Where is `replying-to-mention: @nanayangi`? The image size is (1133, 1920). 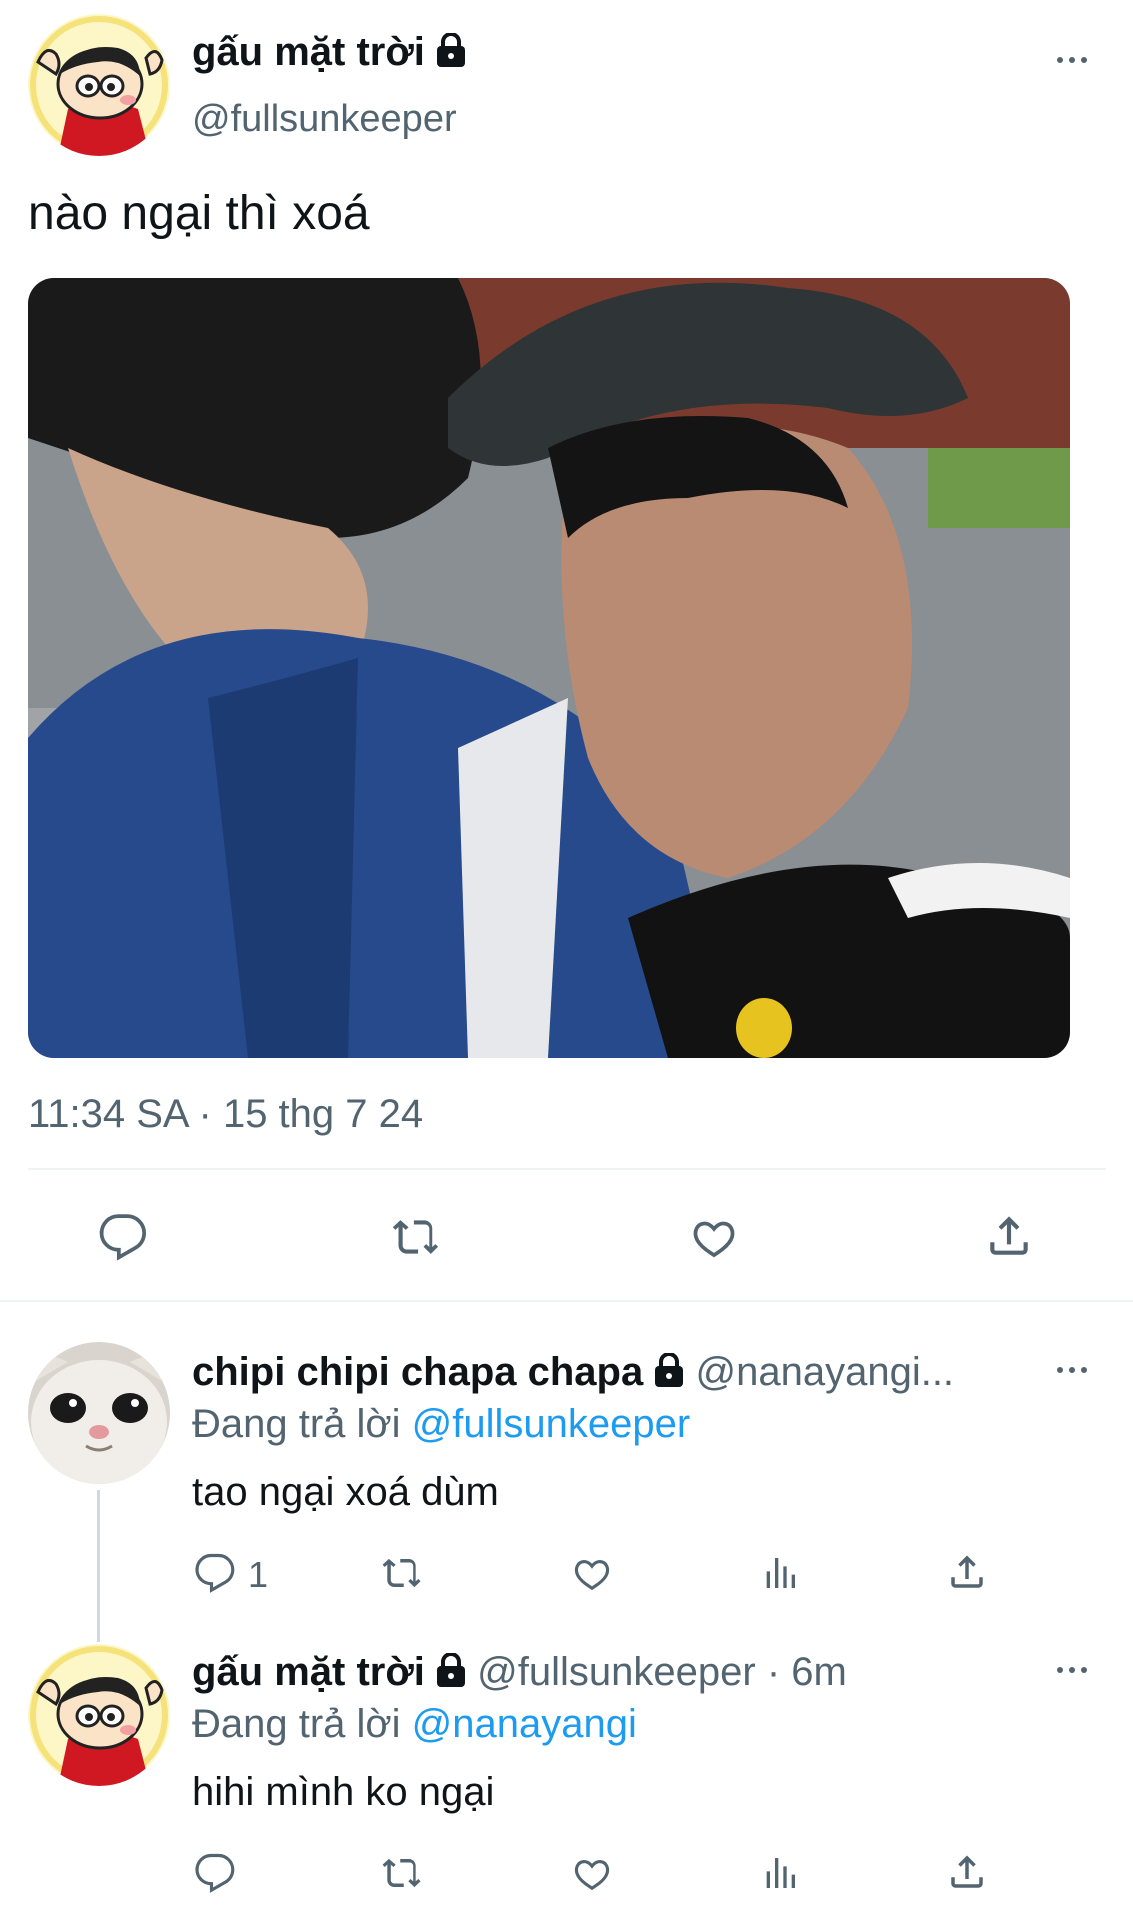
replying-to-mention: @nanayangi is located at coordinates (524, 1724).